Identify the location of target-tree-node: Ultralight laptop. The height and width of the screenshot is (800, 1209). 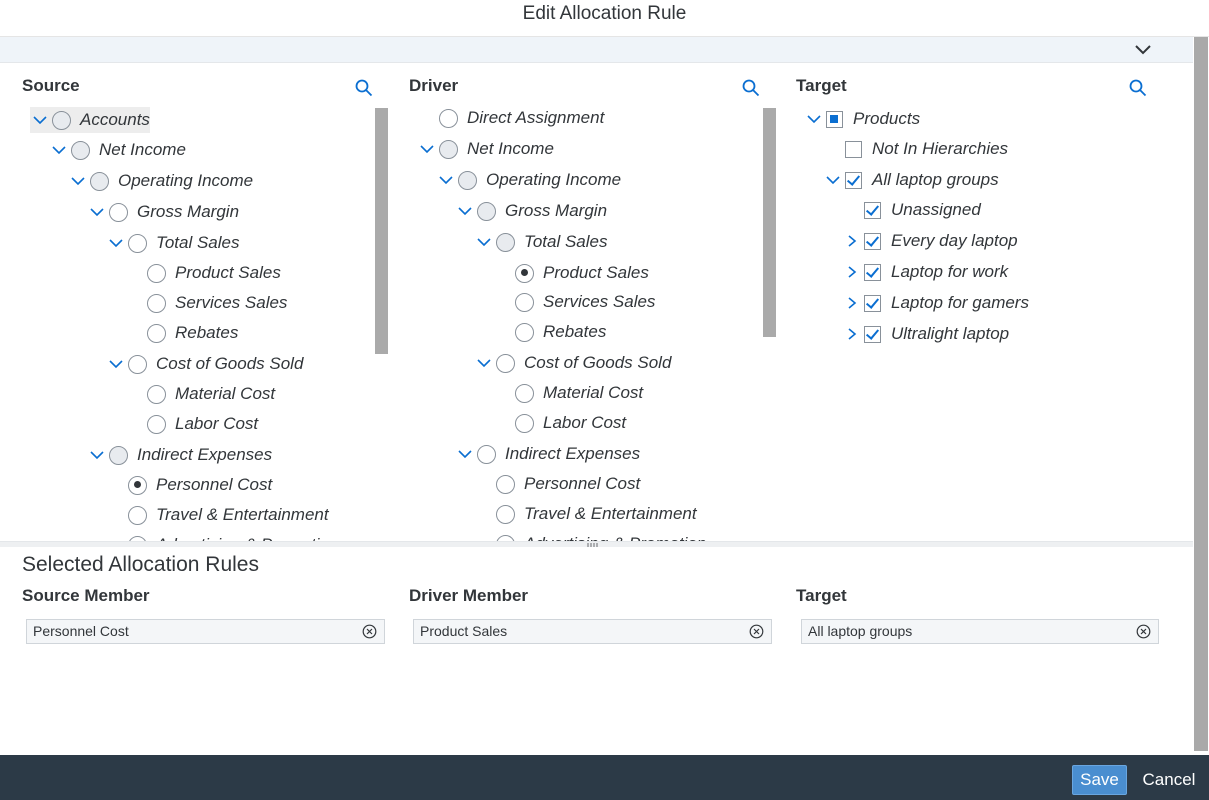
(925, 334).